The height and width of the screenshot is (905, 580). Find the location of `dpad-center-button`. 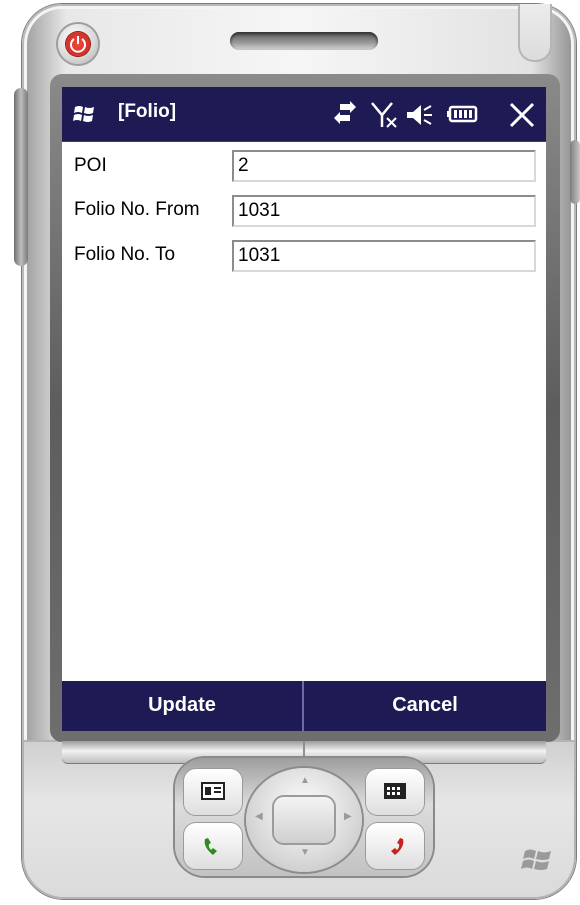

dpad-center-button is located at coordinates (304, 820).